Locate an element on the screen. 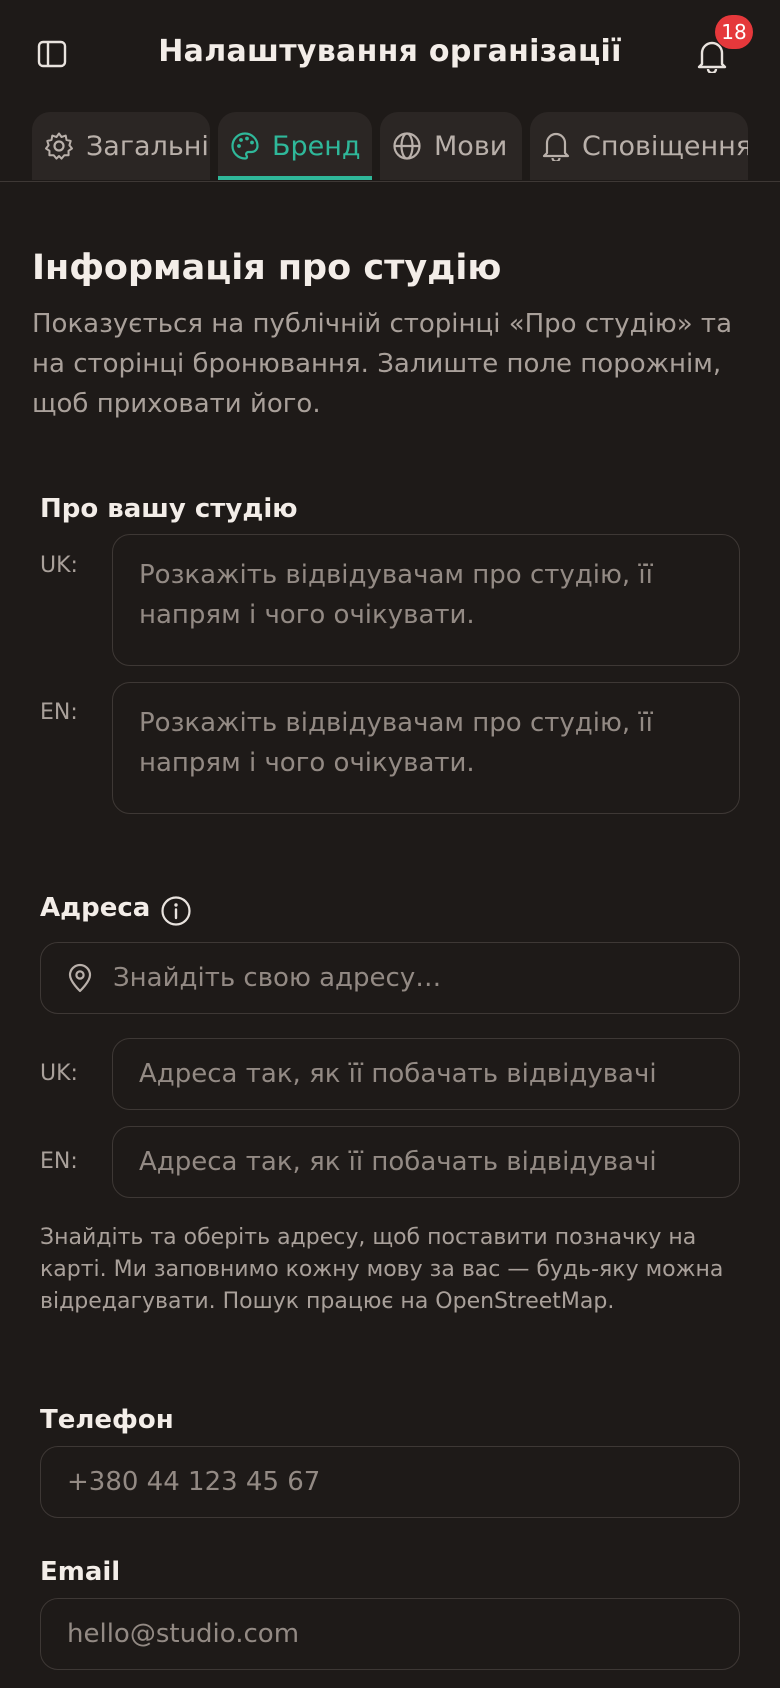 This screenshot has width=780, height=1688. map-pin-icon is located at coordinates (80, 978).